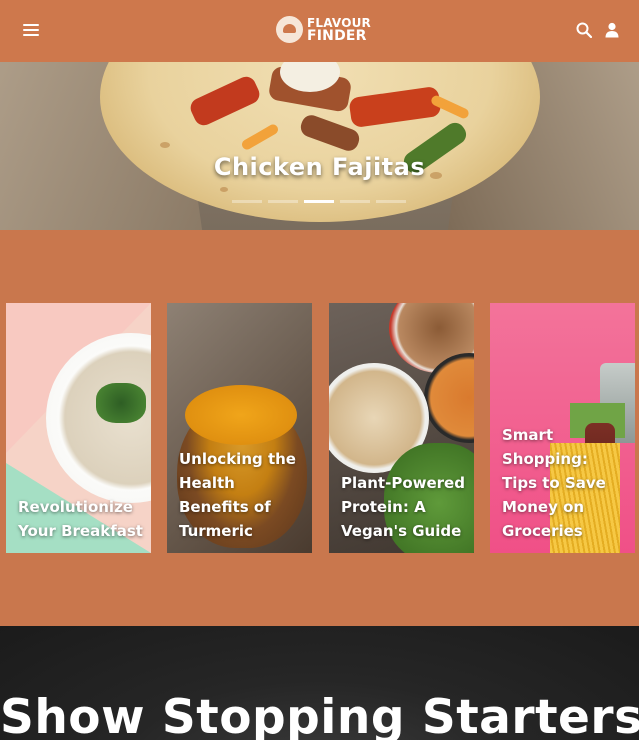 The image size is (639, 740). I want to click on search-icon, so click(584, 30).